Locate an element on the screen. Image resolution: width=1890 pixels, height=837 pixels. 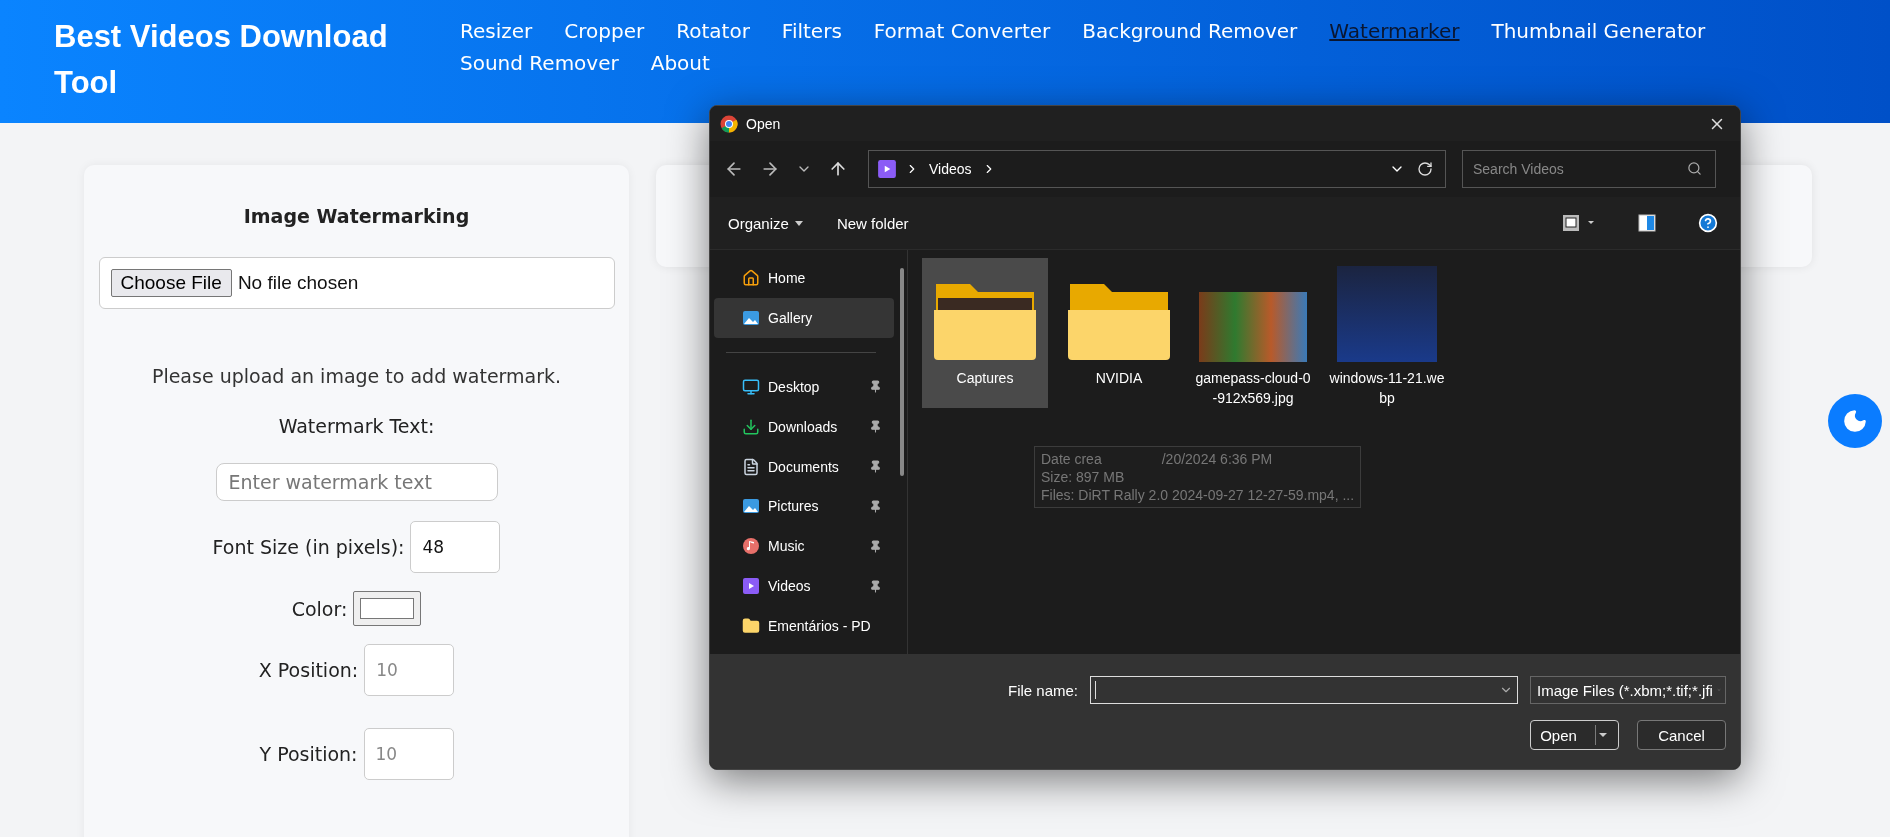
desktop-icon is located at coordinates (751, 386).